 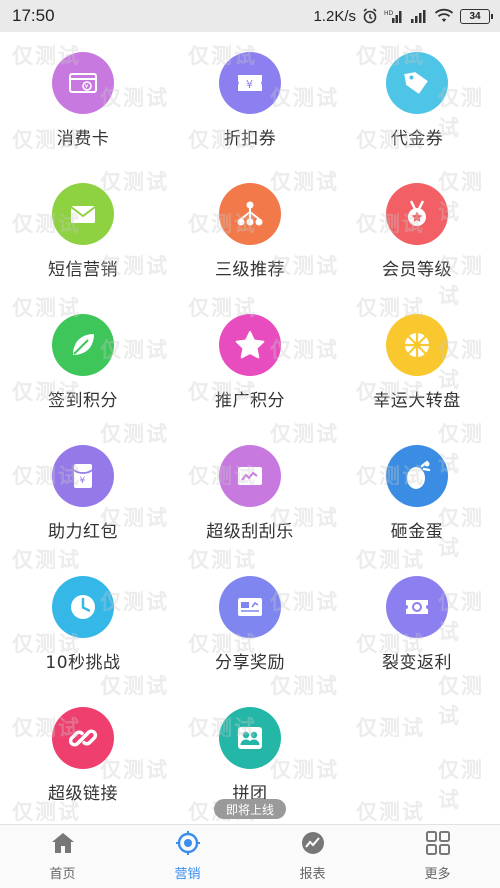 What do you see at coordinates (83, 139) in the screenshot?
I see `marketing-tool-label: 消费卡` at bounding box center [83, 139].